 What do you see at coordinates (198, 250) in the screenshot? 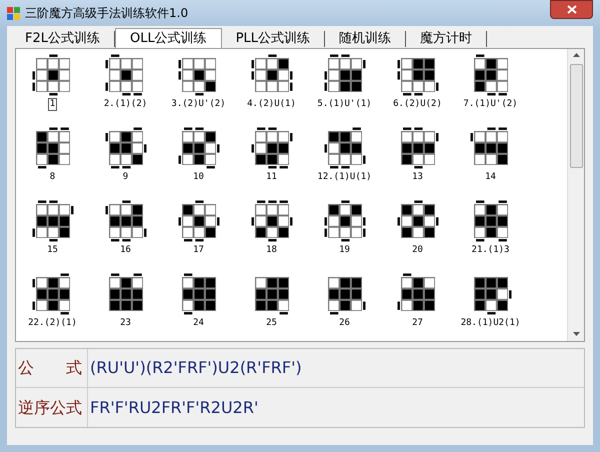
I see `pattern-label: 17` at bounding box center [198, 250].